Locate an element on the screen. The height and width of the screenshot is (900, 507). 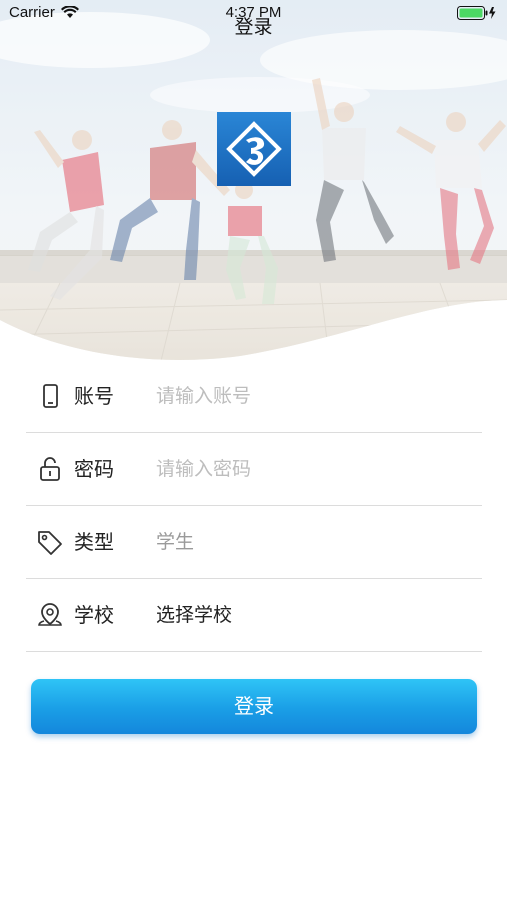
account-row: 账号 is located at coordinates (254, 396).